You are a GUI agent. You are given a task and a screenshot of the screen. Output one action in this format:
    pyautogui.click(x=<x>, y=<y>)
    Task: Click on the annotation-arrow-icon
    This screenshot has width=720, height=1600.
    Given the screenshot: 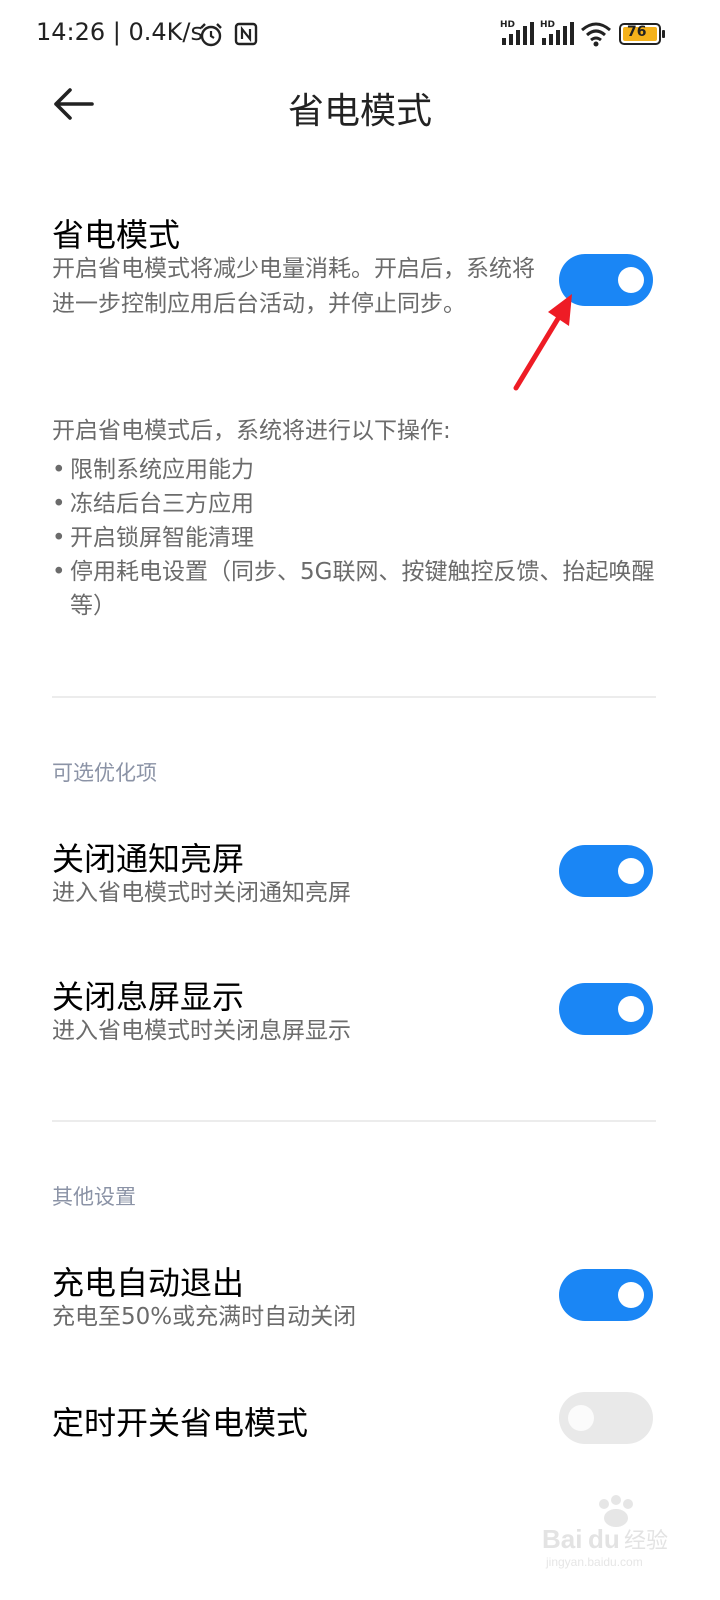 What is the action you would take?
    pyautogui.click(x=542, y=342)
    